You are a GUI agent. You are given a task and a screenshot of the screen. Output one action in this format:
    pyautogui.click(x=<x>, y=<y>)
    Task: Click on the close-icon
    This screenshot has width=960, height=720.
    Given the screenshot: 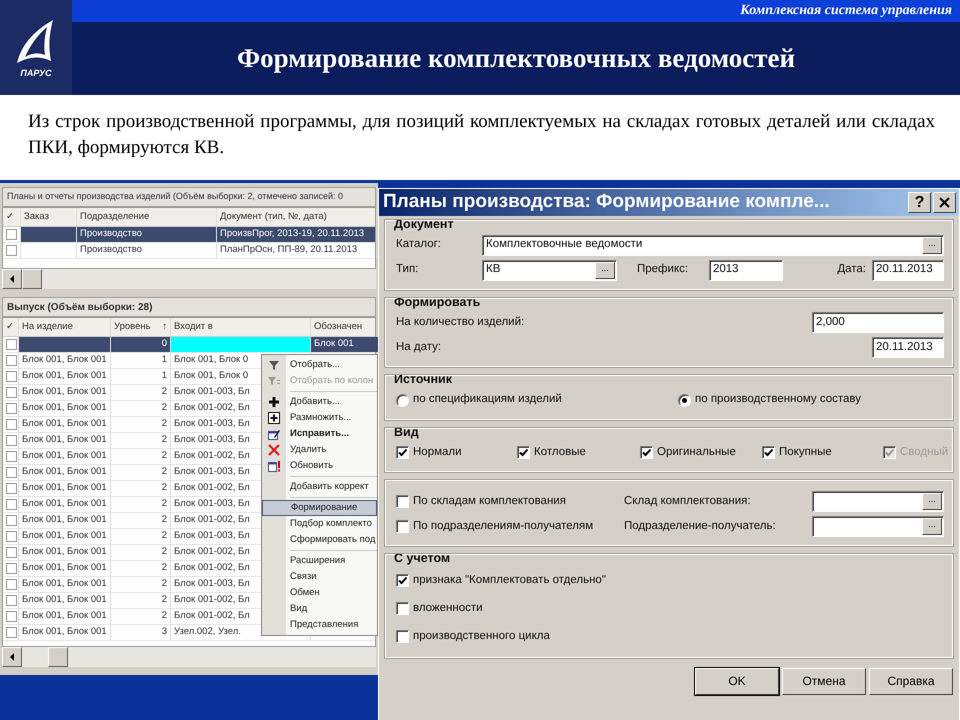 What is the action you would take?
    pyautogui.click(x=944, y=202)
    